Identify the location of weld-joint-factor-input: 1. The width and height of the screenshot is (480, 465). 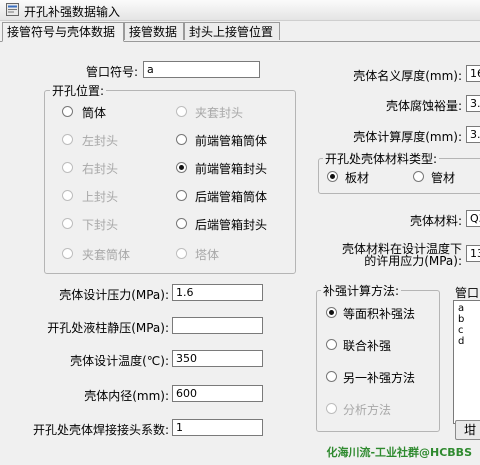
(217, 427).